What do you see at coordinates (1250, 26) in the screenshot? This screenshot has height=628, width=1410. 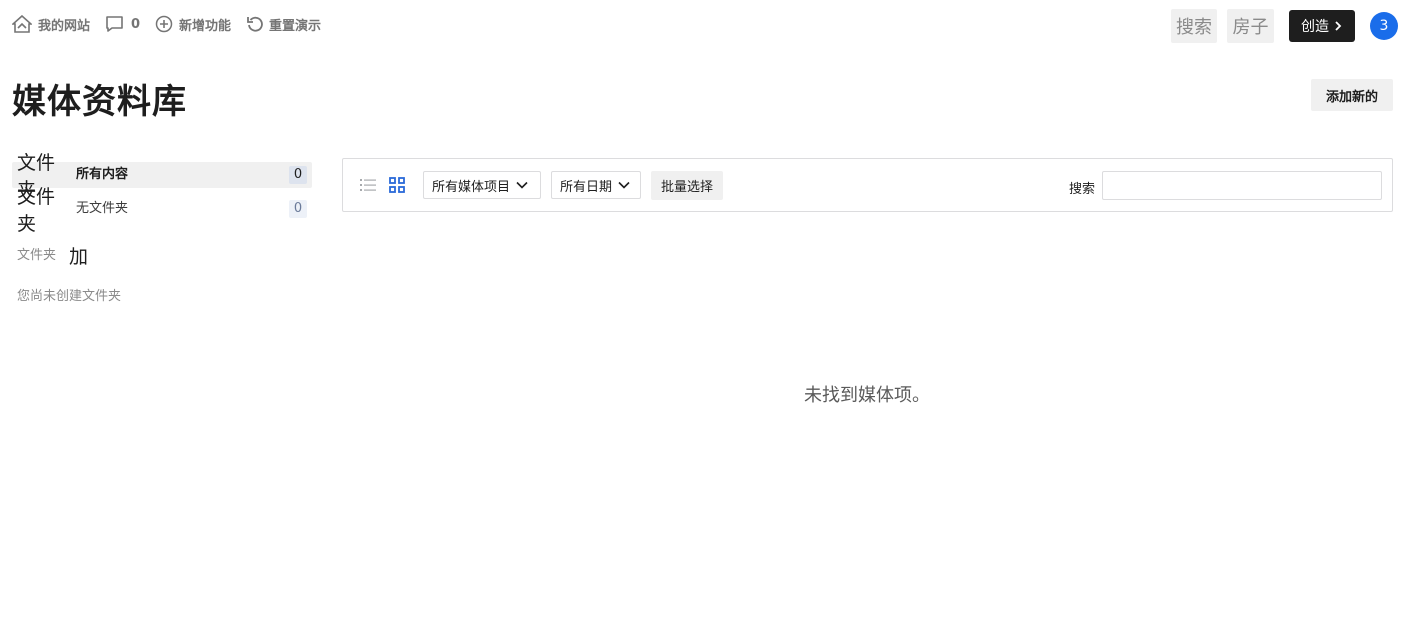 I see `house-button: 房子` at bounding box center [1250, 26].